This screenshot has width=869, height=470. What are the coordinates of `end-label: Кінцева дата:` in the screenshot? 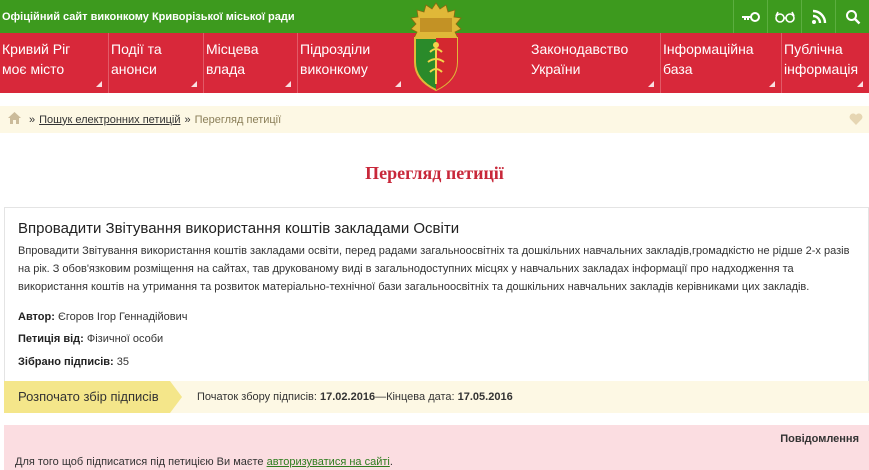 It's located at (420, 397).